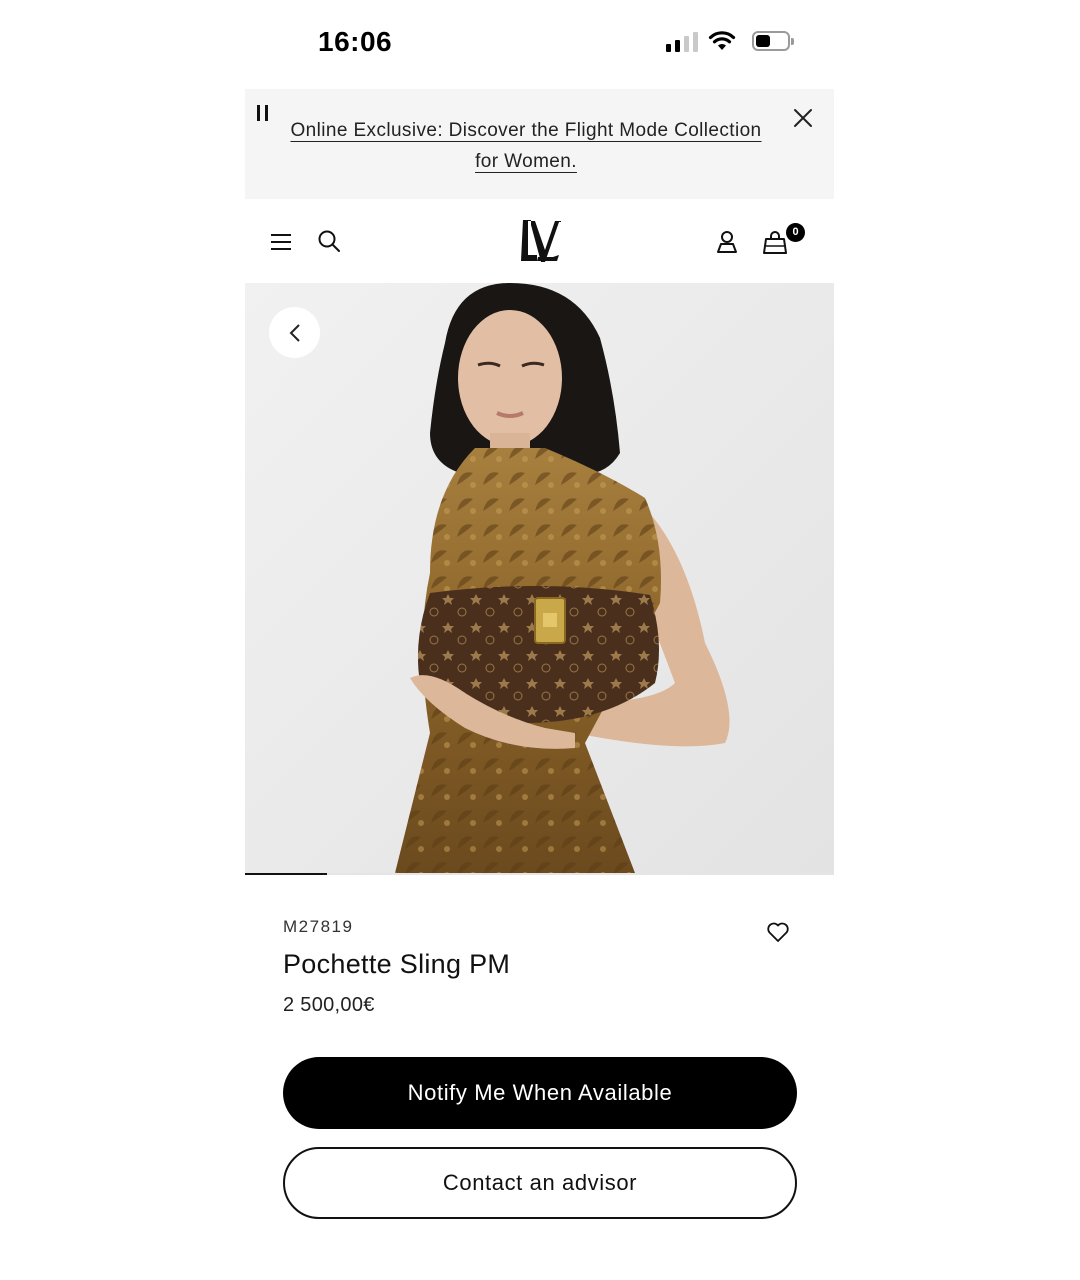  What do you see at coordinates (355, 41) in the screenshot?
I see `status-time: 16:06` at bounding box center [355, 41].